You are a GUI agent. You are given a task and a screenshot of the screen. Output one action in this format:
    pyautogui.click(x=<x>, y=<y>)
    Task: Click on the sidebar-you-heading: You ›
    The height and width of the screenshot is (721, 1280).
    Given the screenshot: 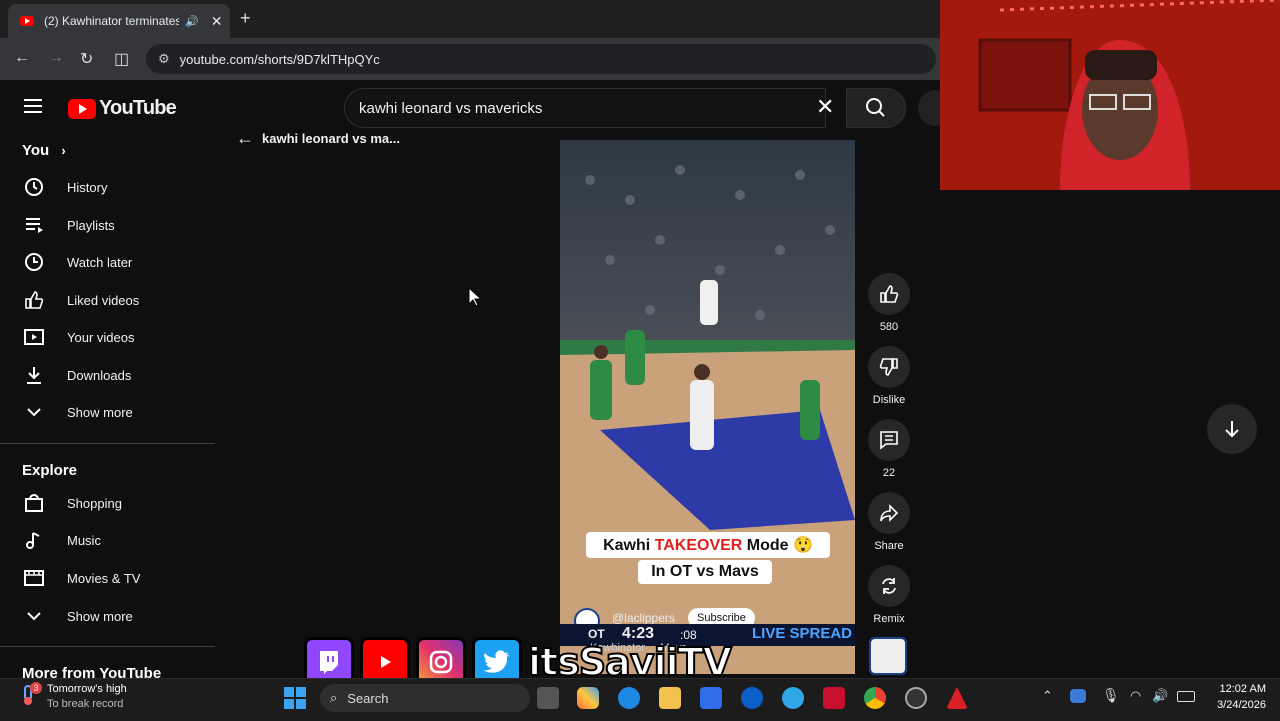 What is the action you would take?
    pyautogui.click(x=44, y=150)
    